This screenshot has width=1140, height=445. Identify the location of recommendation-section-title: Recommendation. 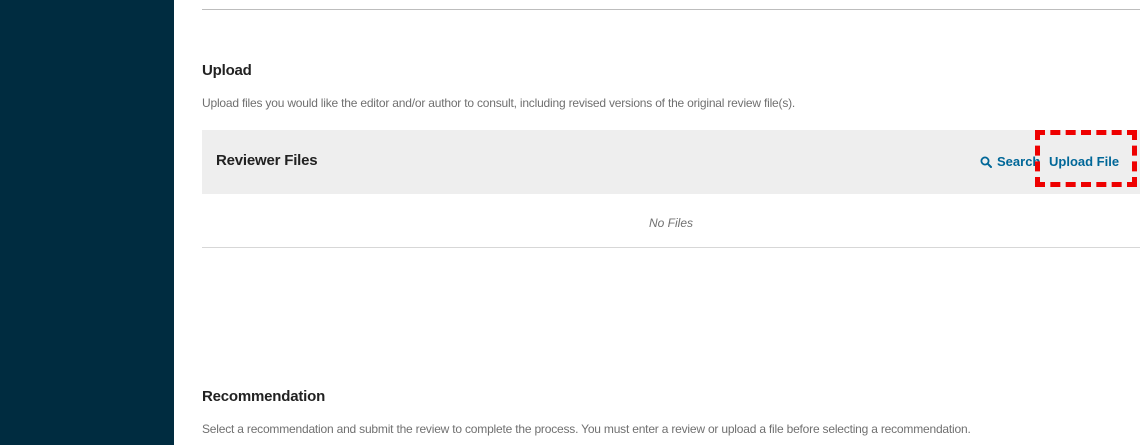
(264, 396).